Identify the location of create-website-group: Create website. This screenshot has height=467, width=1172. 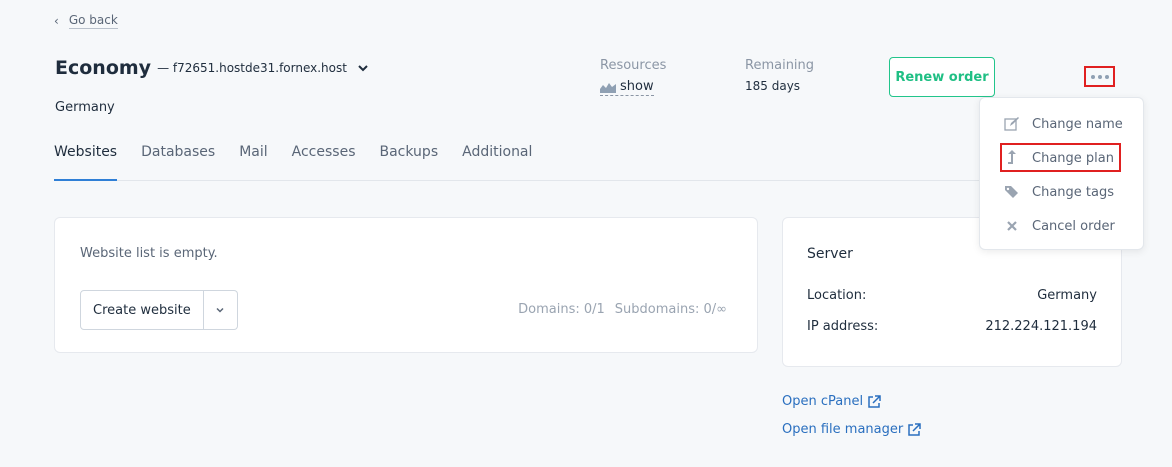
(159, 310).